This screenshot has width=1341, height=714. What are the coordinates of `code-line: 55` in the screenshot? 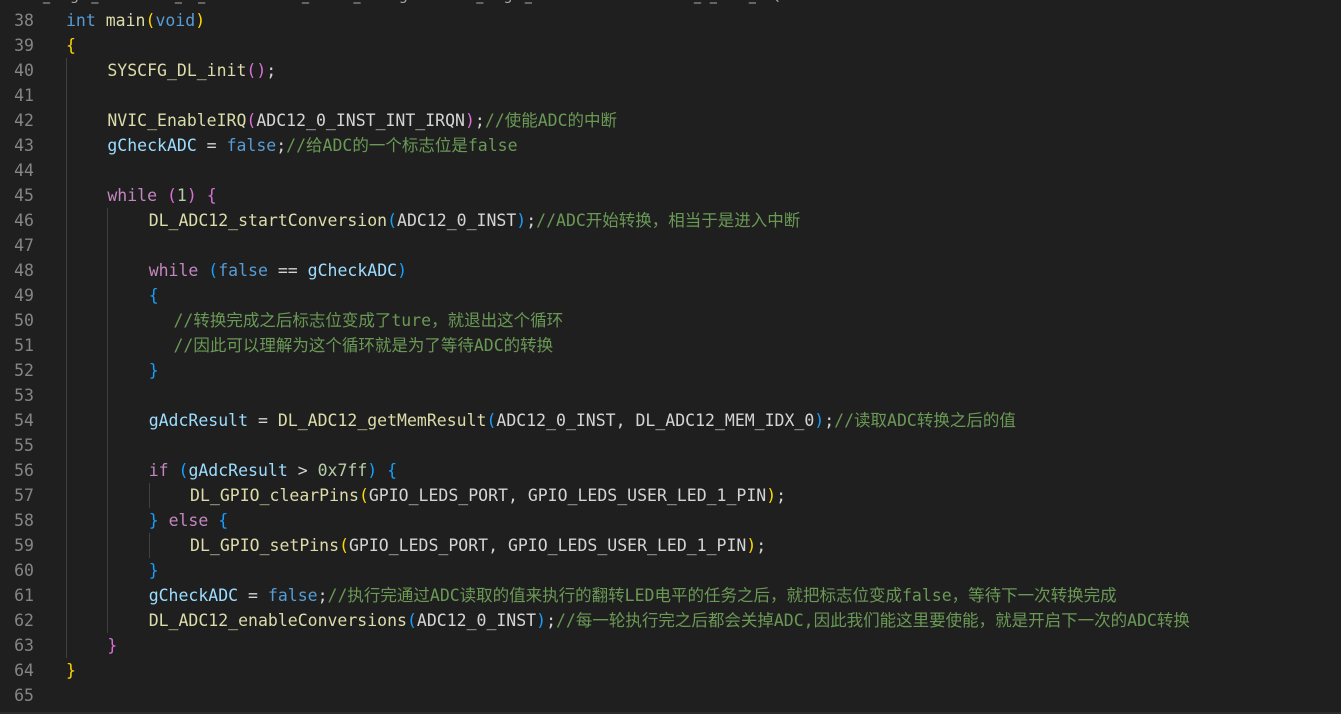 It's located at (670, 445).